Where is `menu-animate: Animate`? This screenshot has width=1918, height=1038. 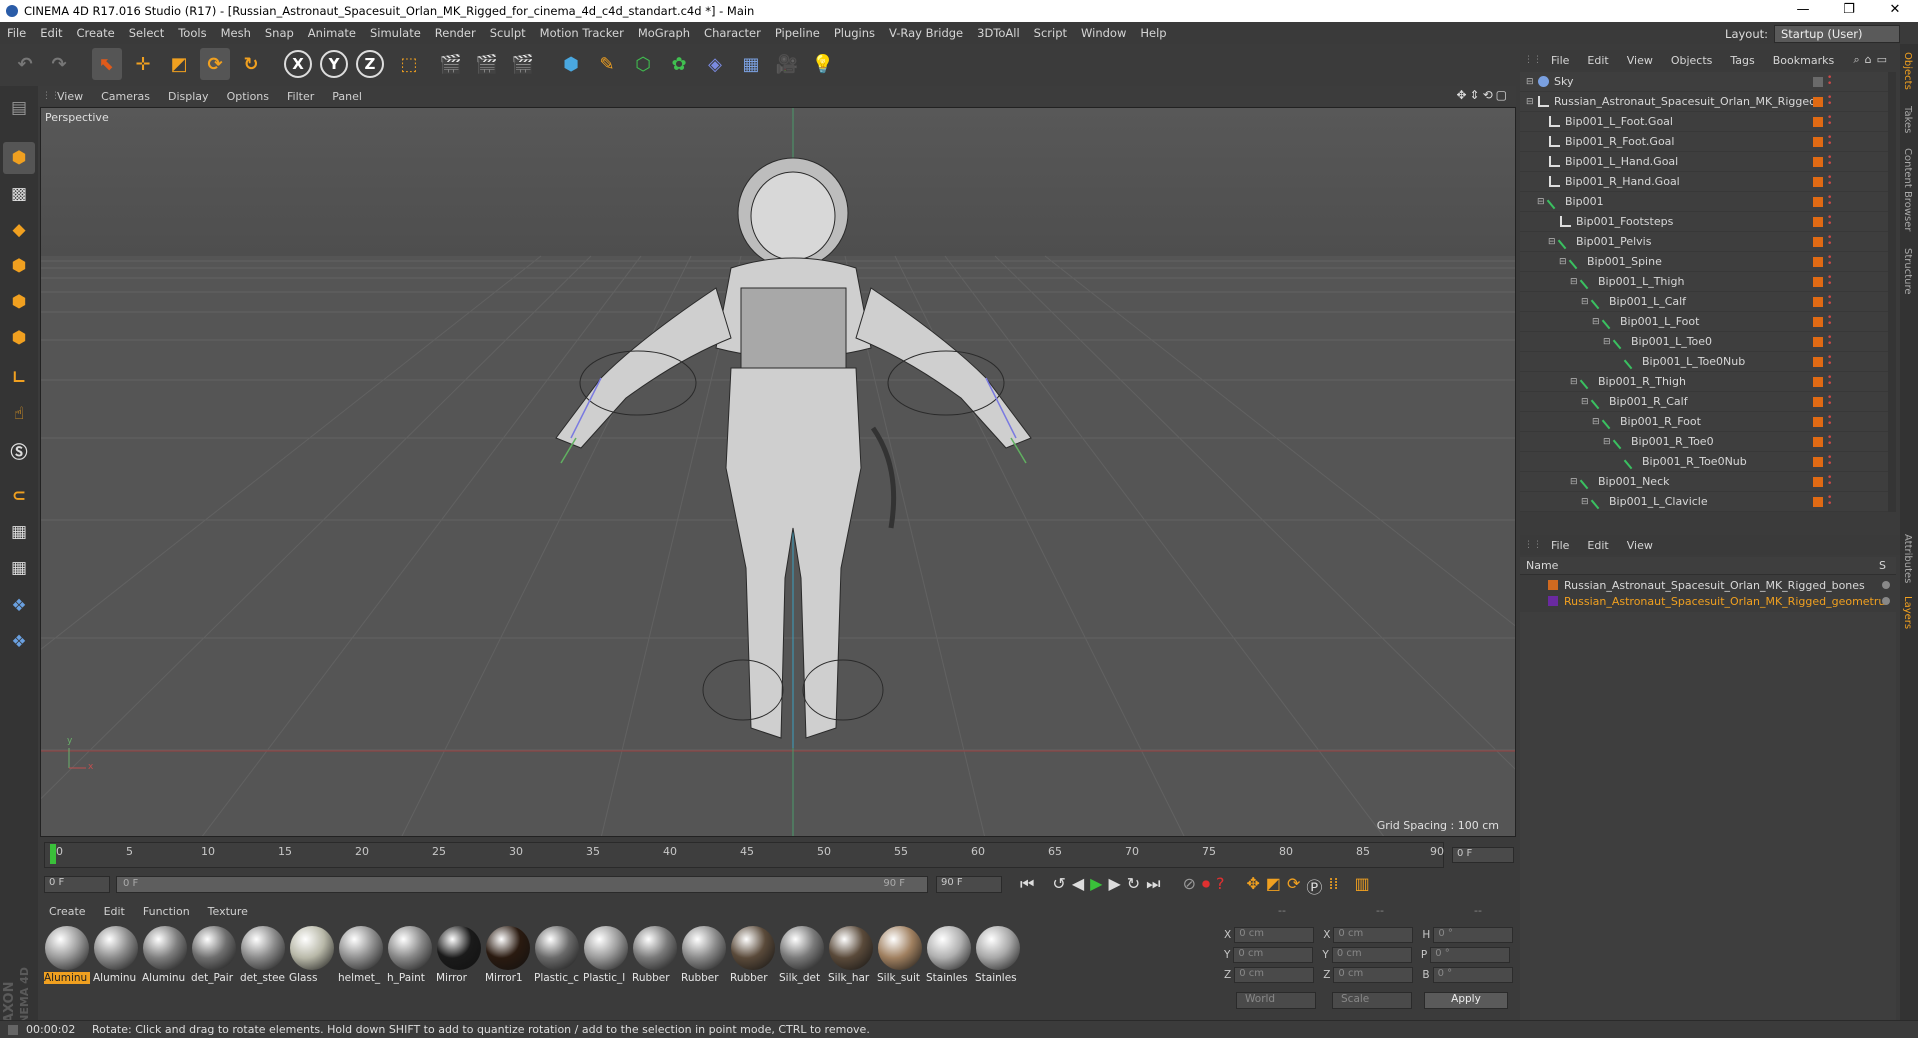
menu-animate: Animate is located at coordinates (332, 33).